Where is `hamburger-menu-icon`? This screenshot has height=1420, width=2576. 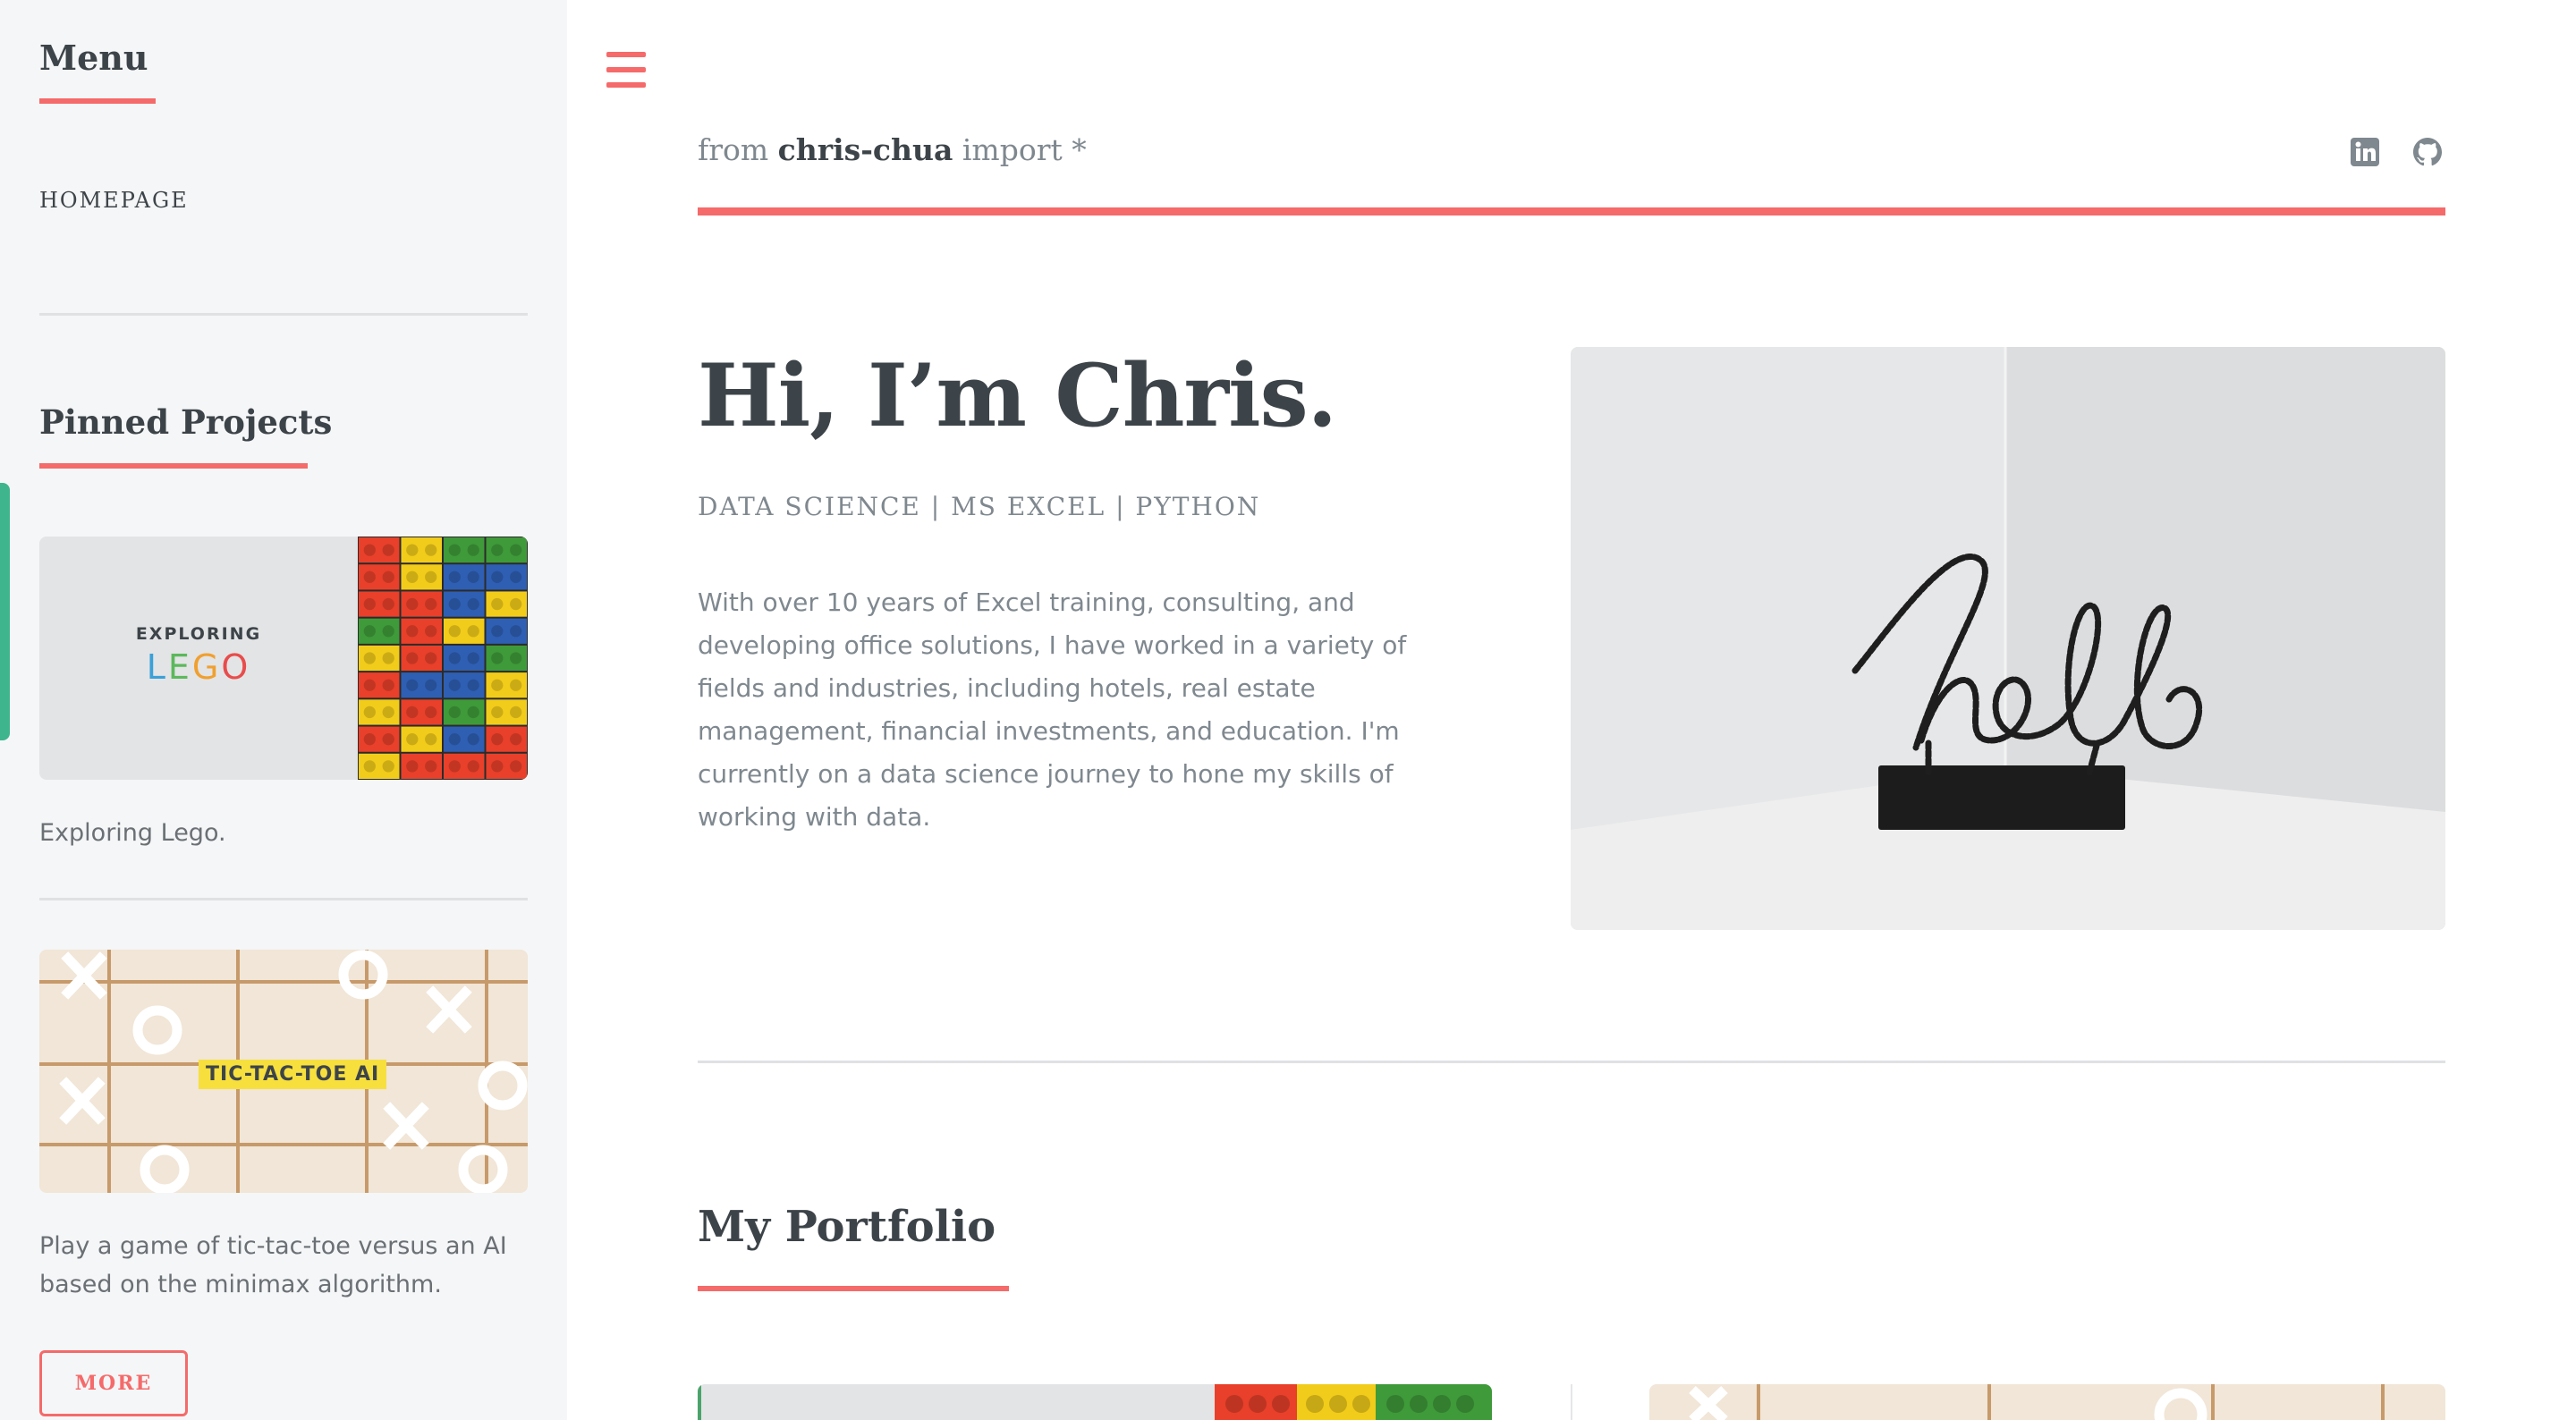
hamburger-menu-icon is located at coordinates (626, 70).